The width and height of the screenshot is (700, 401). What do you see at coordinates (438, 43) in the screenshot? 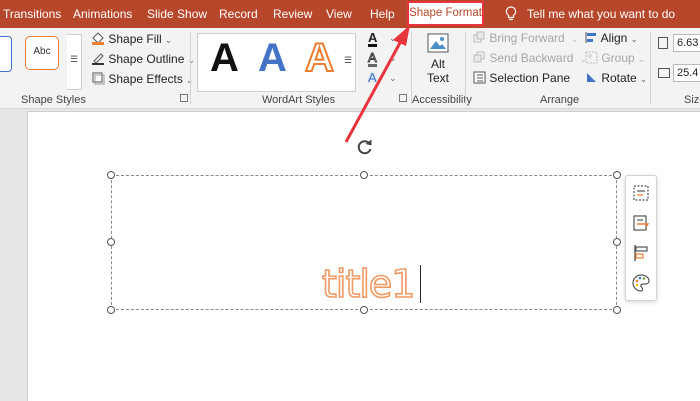
I see `alt-text-icon` at bounding box center [438, 43].